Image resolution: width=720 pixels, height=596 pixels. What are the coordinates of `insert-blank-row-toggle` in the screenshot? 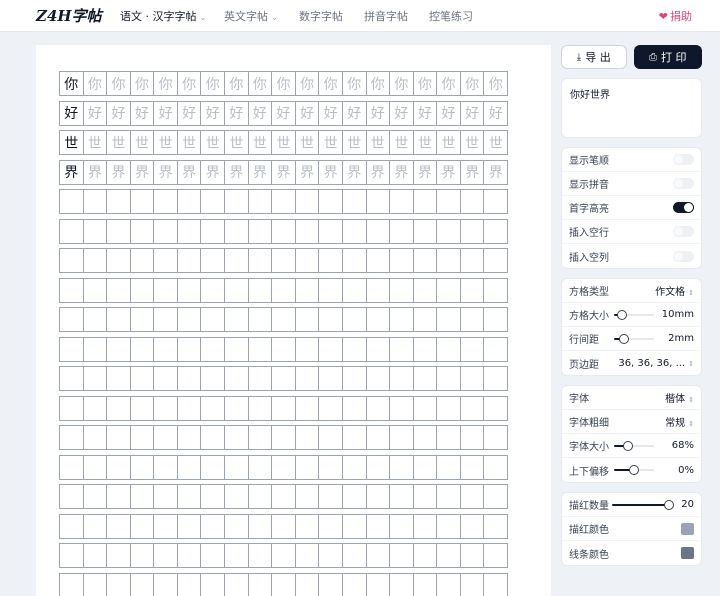 It's located at (683, 231).